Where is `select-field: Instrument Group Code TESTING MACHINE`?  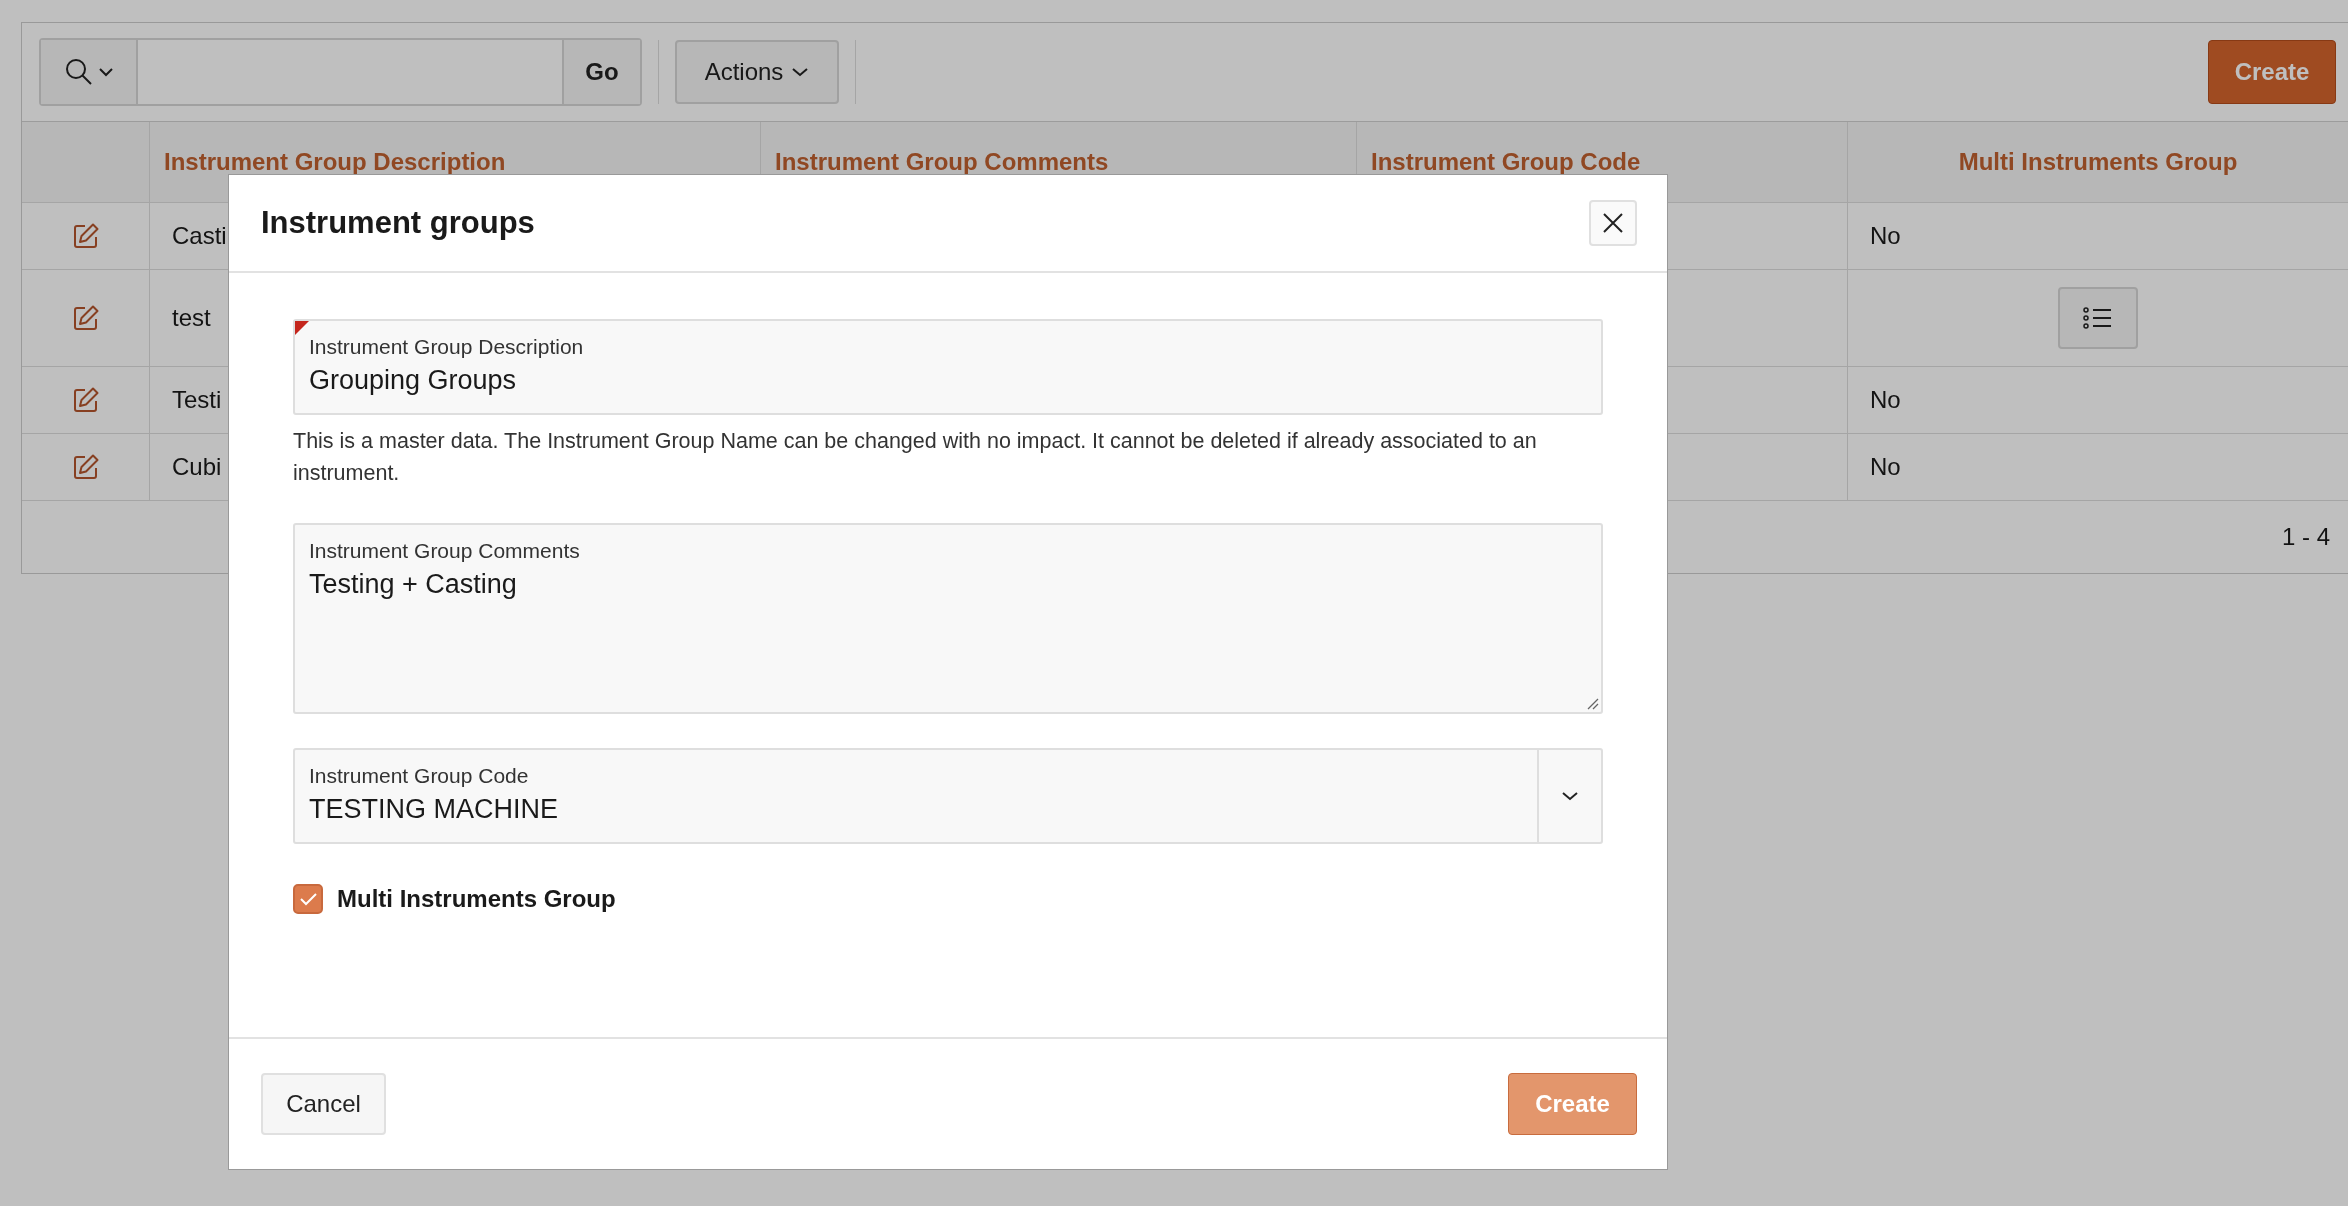 select-field: Instrument Group Code TESTING MACHINE is located at coordinates (948, 796).